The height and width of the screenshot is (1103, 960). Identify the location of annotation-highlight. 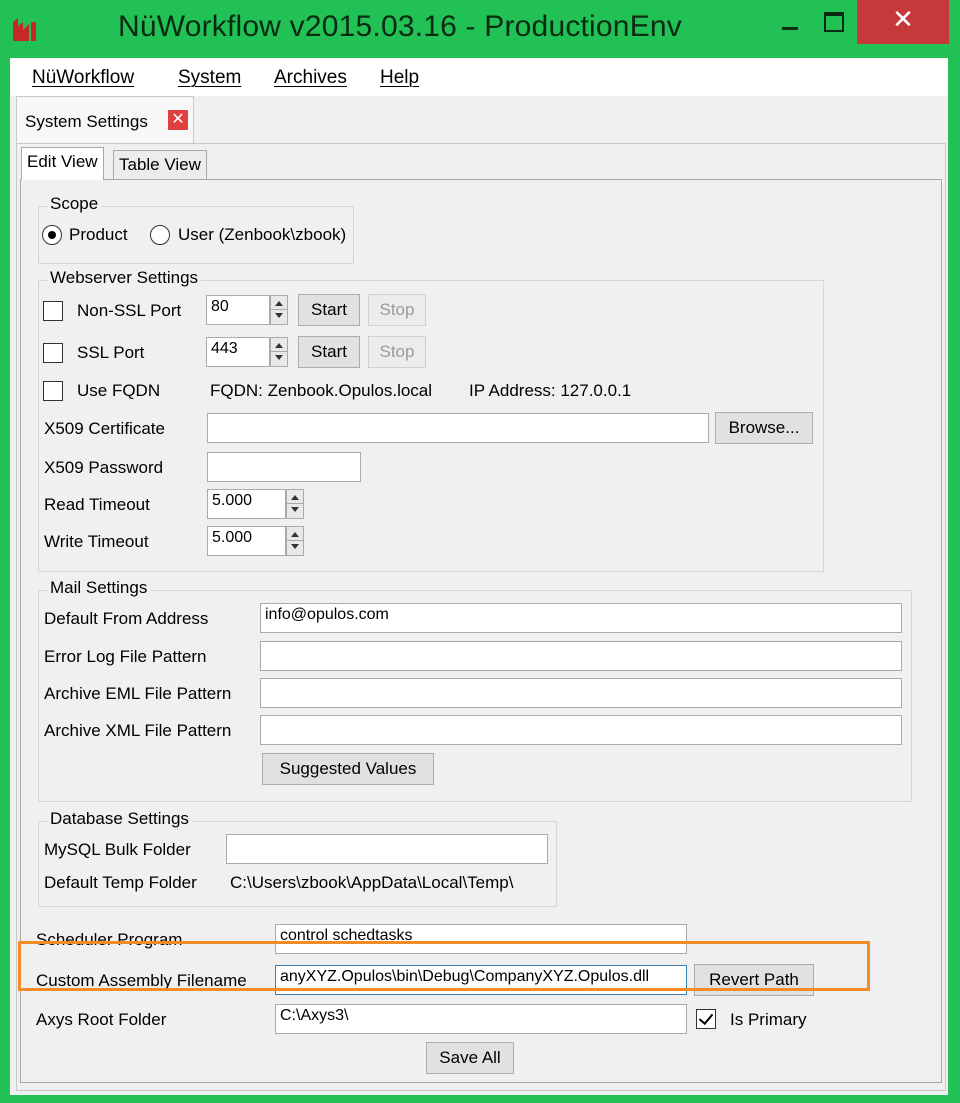
(444, 966).